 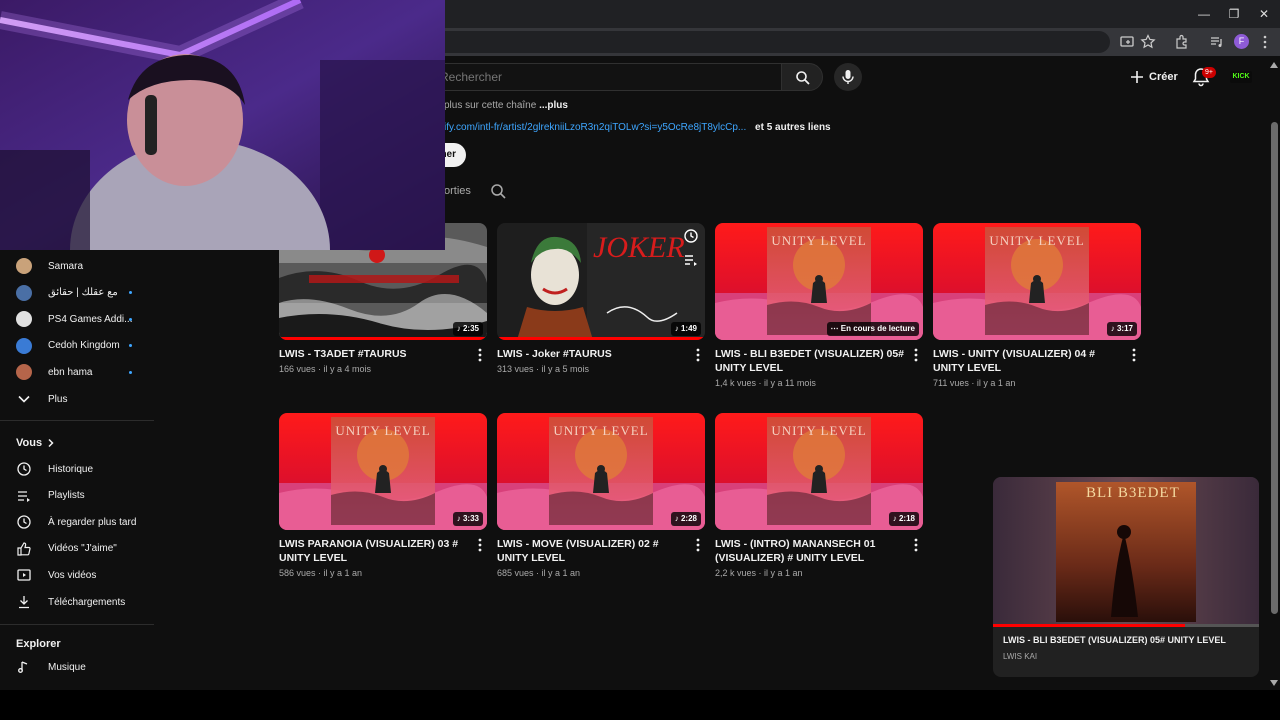 What do you see at coordinates (77, 602) in the screenshot?
I see `sidebar-item-downloads: Téléchargements` at bounding box center [77, 602].